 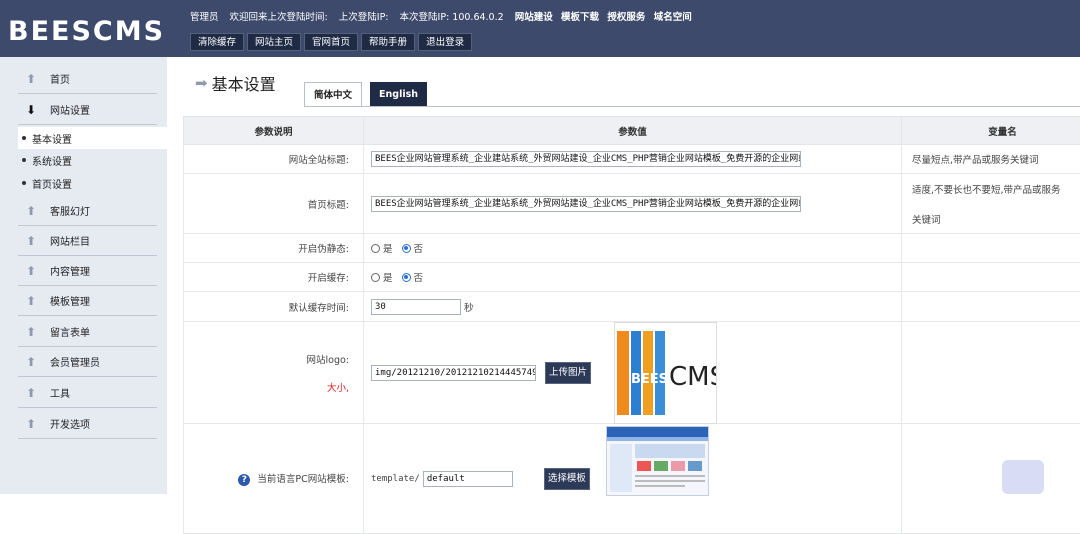 What do you see at coordinates (201, 83) in the screenshot?
I see `arrow-right-icon: ➡` at bounding box center [201, 83].